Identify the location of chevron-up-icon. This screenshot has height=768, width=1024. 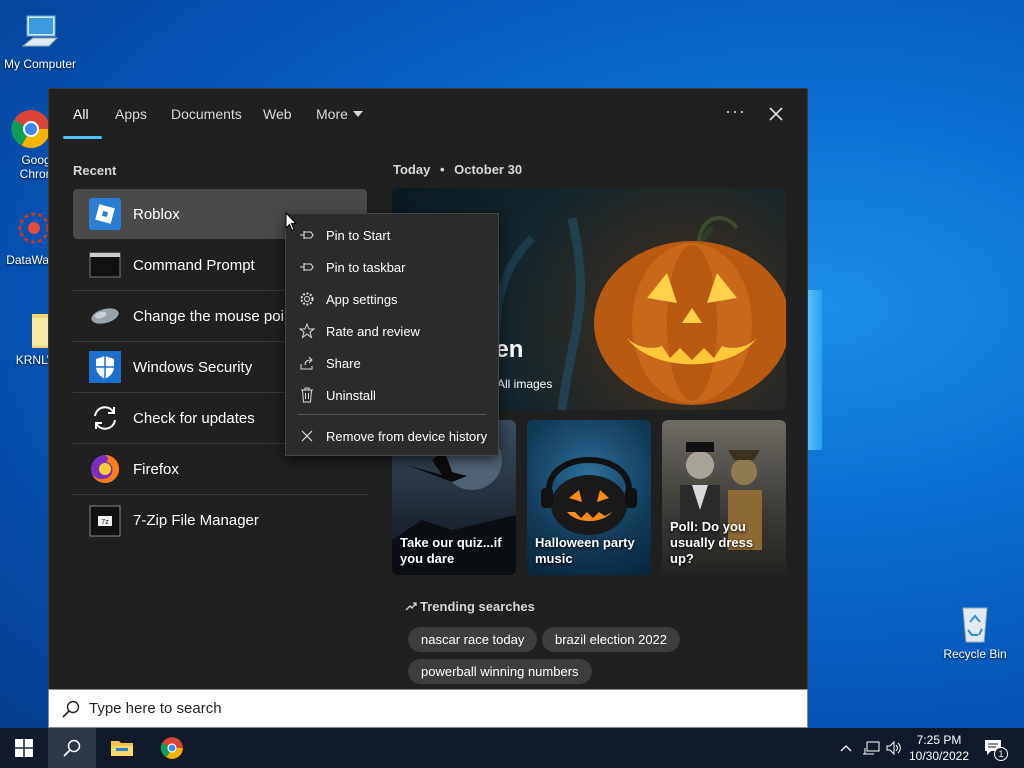
(846, 748).